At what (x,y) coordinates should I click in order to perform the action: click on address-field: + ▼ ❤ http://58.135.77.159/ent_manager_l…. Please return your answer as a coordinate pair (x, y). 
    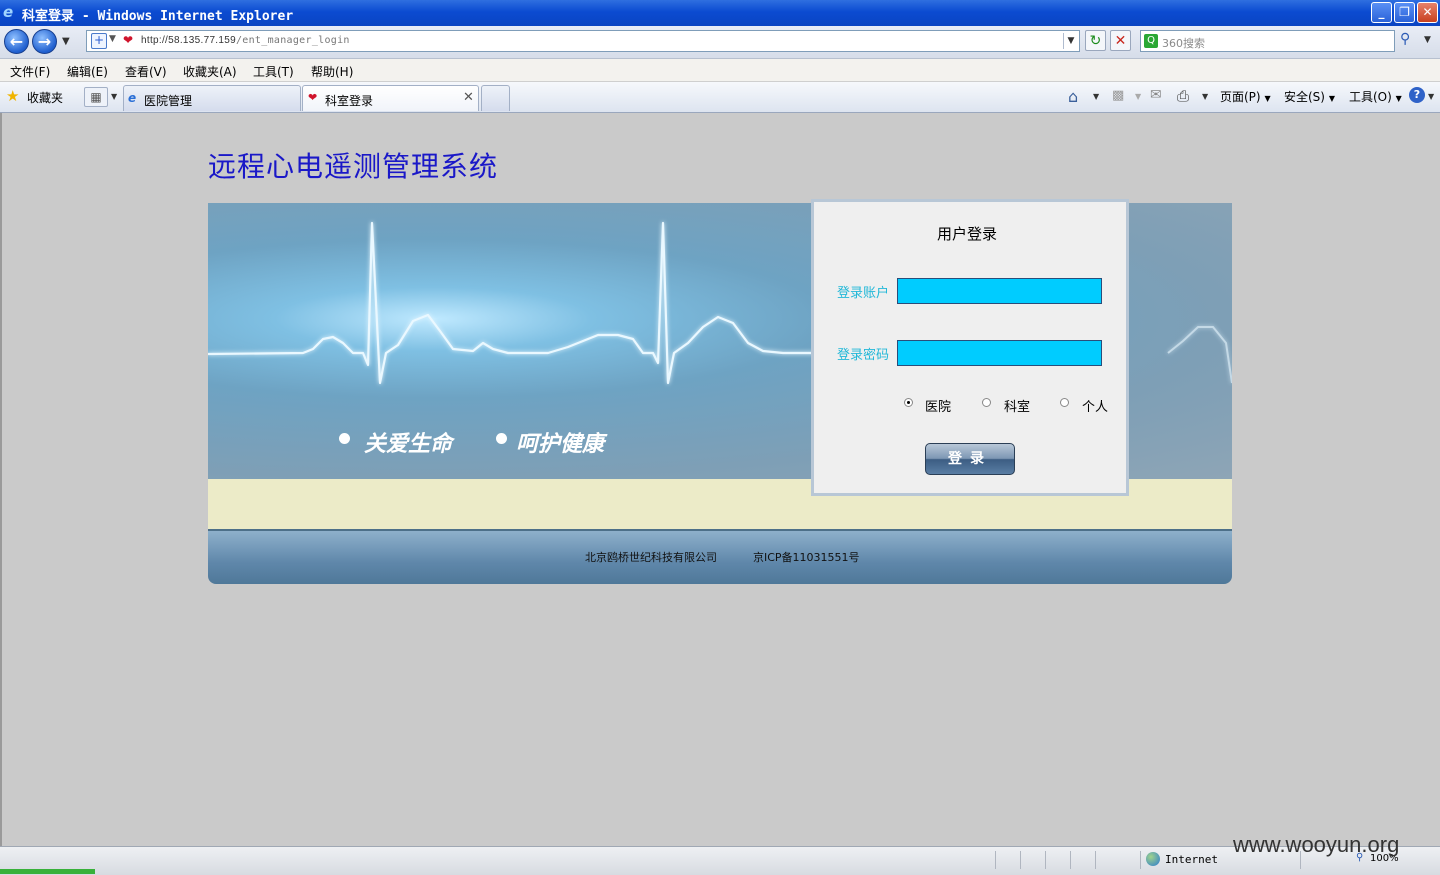
    Looking at the image, I should click on (583, 41).